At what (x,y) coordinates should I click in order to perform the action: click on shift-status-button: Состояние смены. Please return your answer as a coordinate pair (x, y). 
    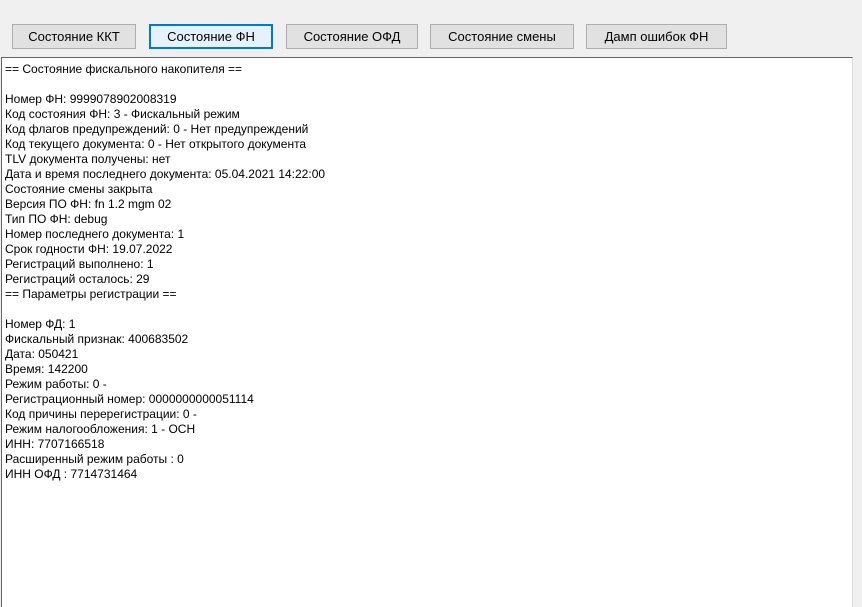
    Looking at the image, I should click on (502, 36).